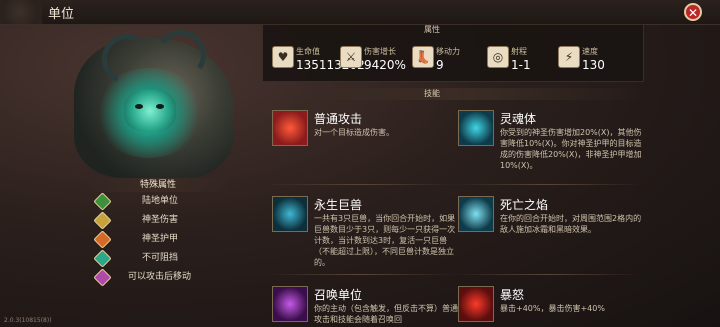 Image resolution: width=720 pixels, height=327 pixels. What do you see at coordinates (158, 185) in the screenshot?
I see `special-attributes-header: 特殊属性` at bounding box center [158, 185].